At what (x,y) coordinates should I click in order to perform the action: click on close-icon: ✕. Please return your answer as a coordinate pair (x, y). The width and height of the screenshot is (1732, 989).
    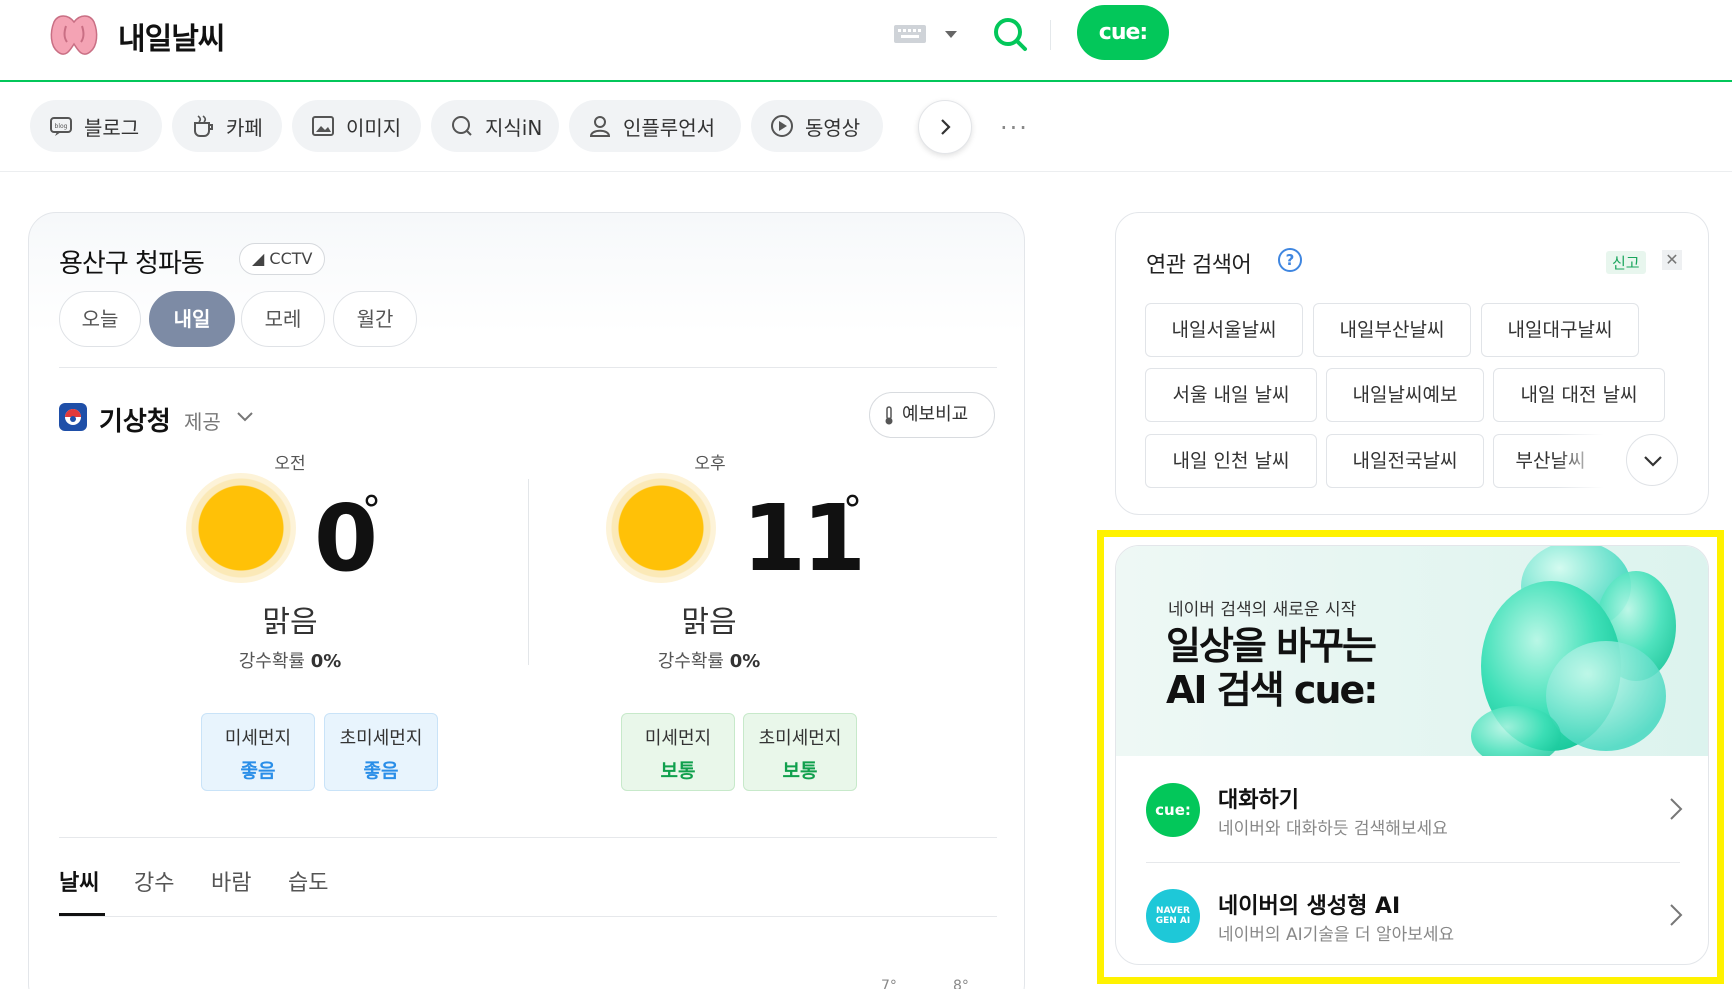
    Looking at the image, I should click on (1672, 260).